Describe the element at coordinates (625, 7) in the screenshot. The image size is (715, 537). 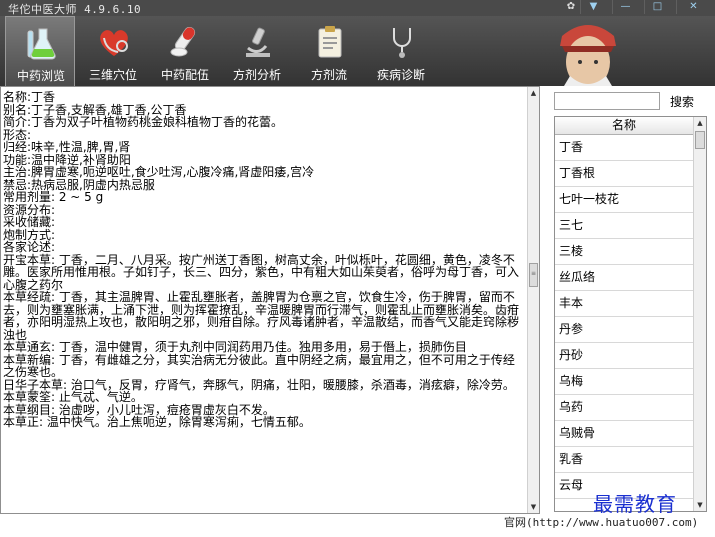
I see `minimize-icon: —` at that location.